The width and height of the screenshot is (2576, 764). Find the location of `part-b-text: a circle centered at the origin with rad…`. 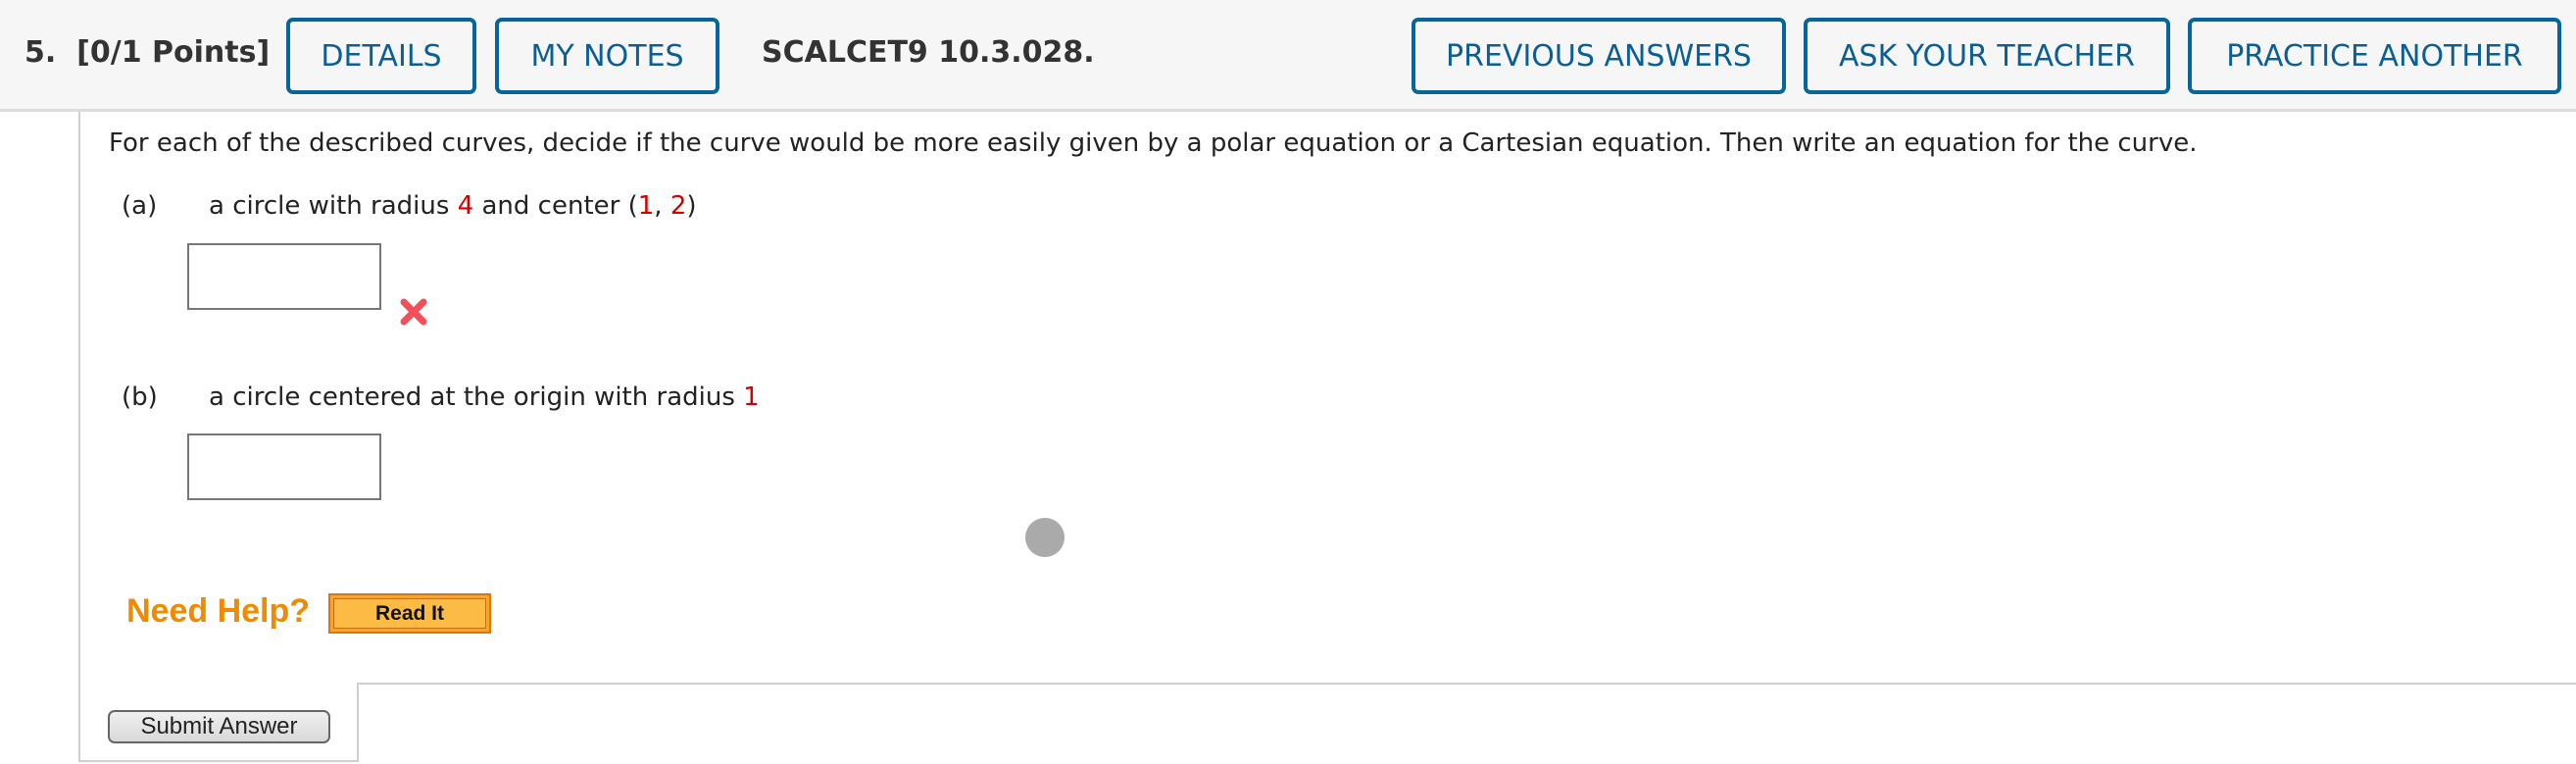

part-b-text: a circle centered at the origin with rad… is located at coordinates (484, 397).